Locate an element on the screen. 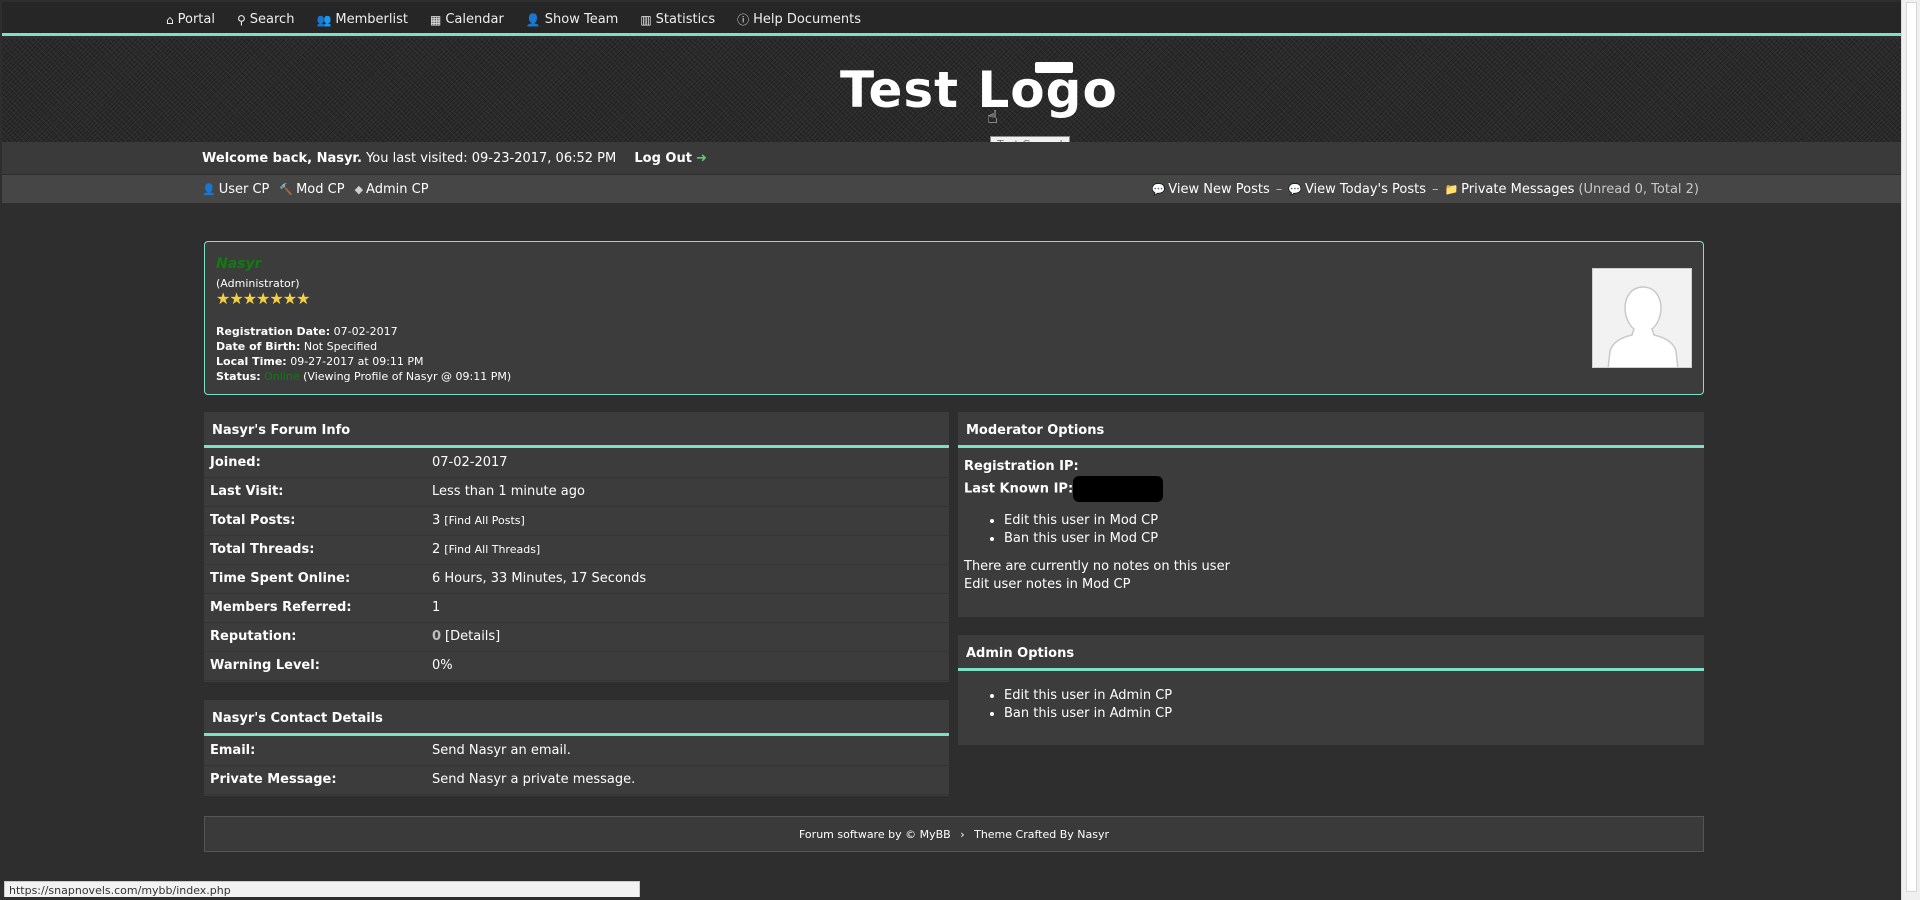 This screenshot has width=1920, height=900. admin-option-link: Ban this user in Admin CP is located at coordinates (1351, 714).